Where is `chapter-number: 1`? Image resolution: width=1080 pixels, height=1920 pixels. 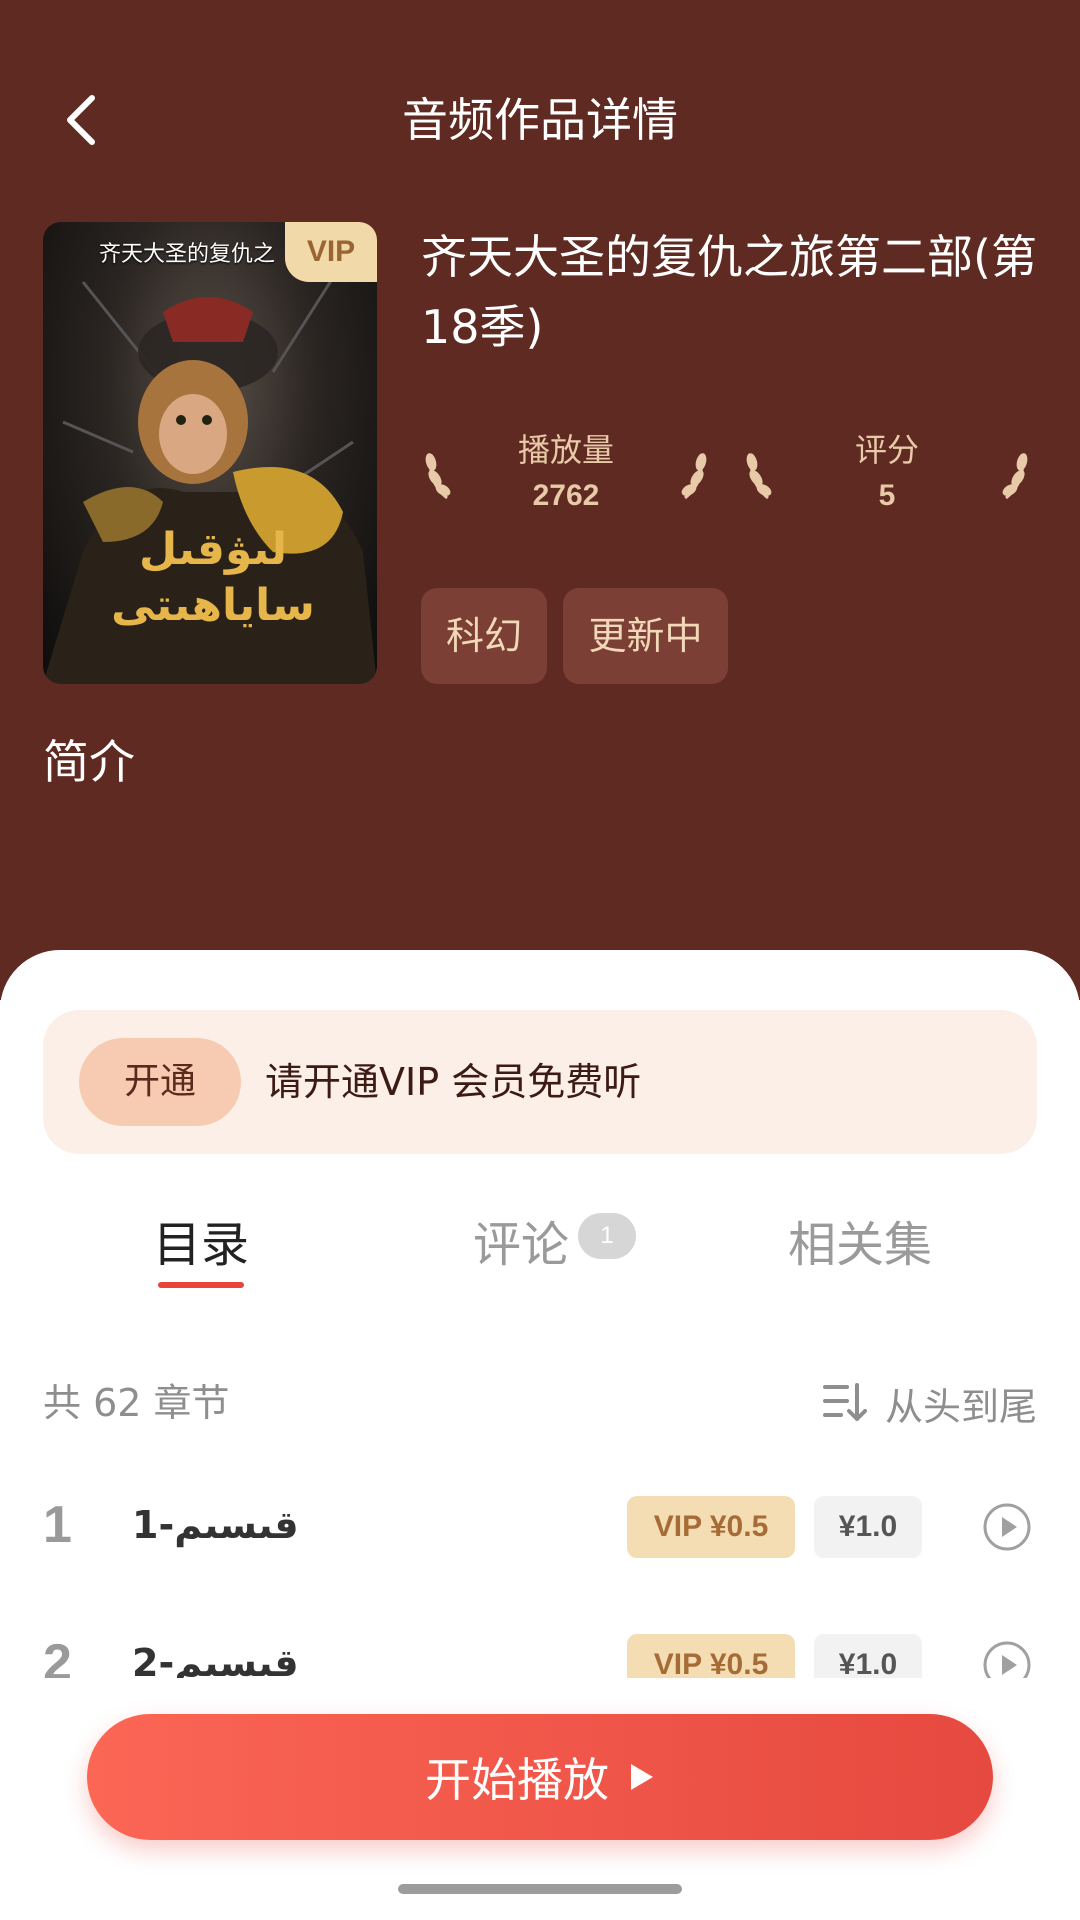
chapter-number: 1 is located at coordinates (57, 1525).